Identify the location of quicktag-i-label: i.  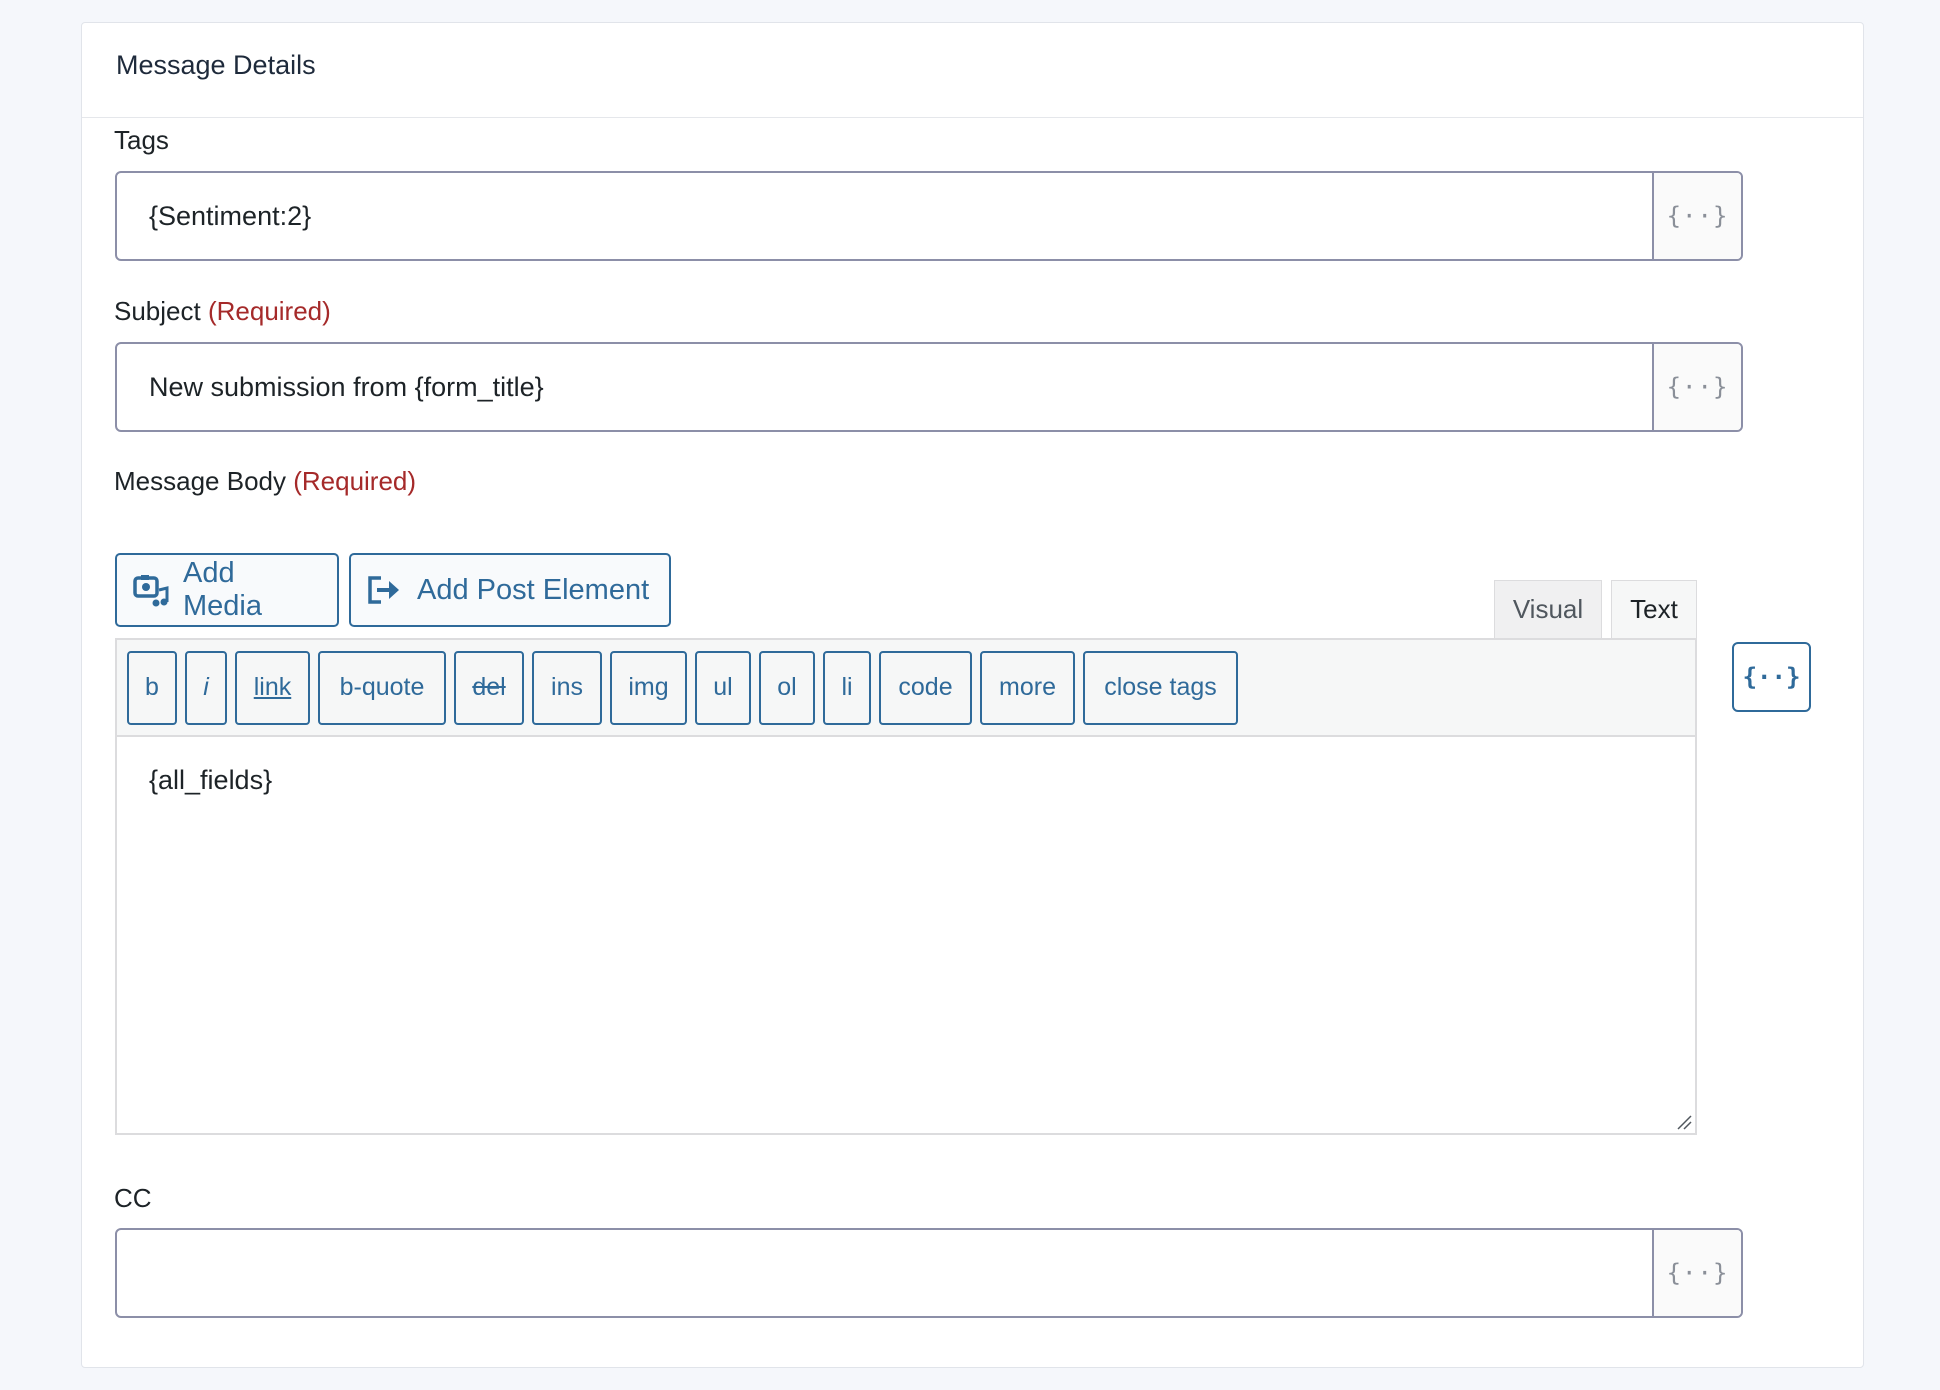
(206, 687).